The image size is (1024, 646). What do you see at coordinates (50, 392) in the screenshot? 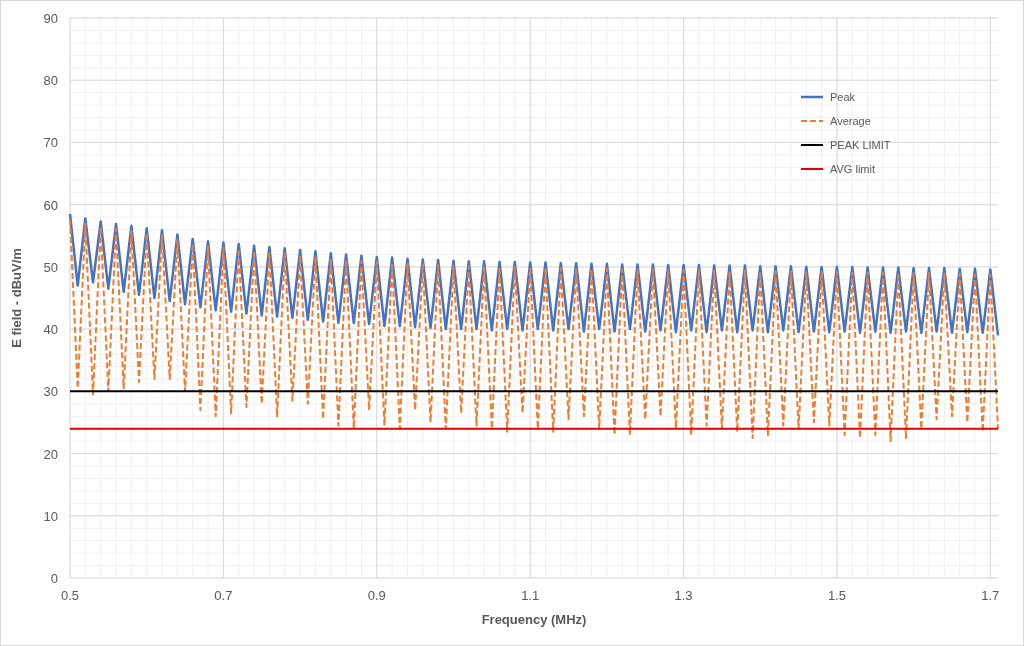
I see `axis-tick-label: 30` at bounding box center [50, 392].